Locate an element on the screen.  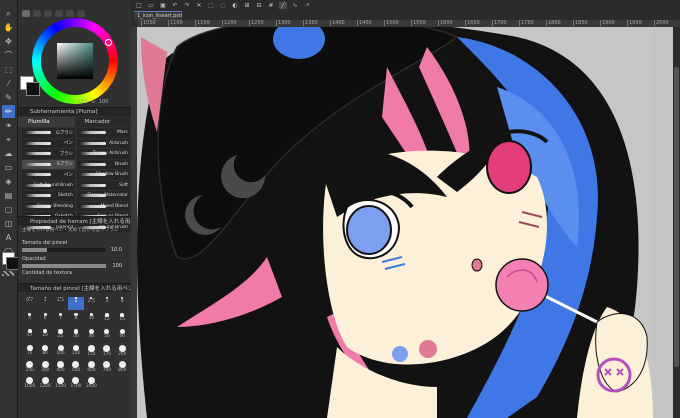
brush-size-option: 100 is located at coordinates (60, 351).